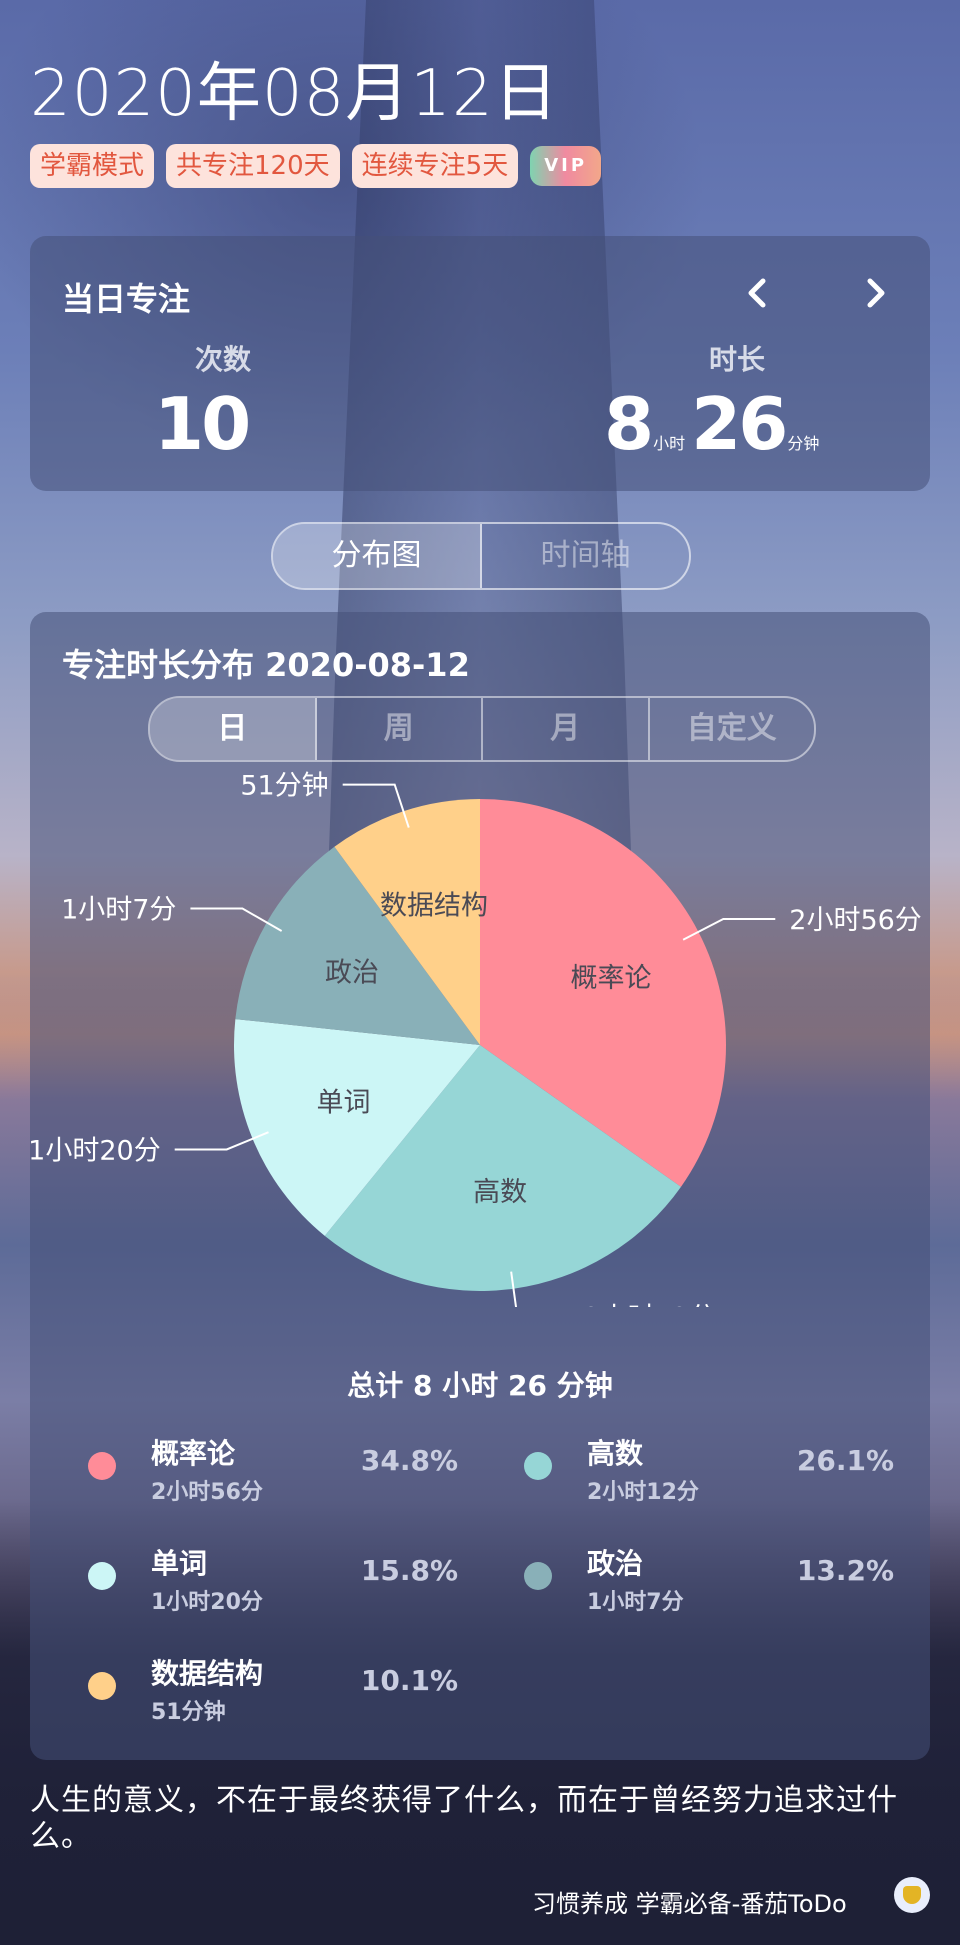 Image resolution: width=960 pixels, height=1945 pixels. I want to click on pie-value-label-3: 1小时7分, so click(118, 909).